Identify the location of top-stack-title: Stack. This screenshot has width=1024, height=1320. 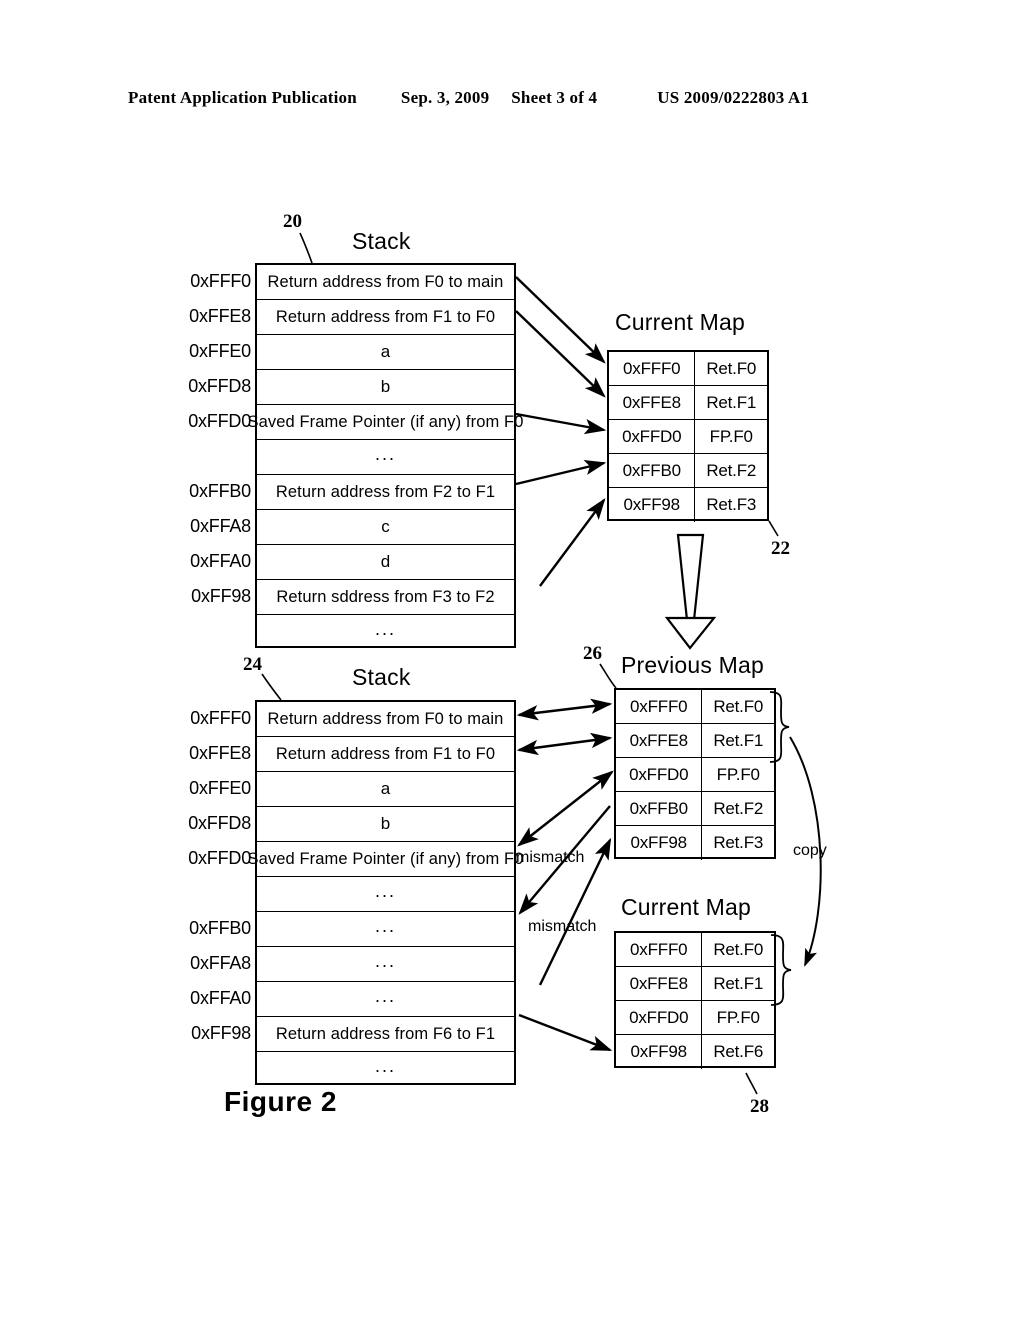
(381, 241).